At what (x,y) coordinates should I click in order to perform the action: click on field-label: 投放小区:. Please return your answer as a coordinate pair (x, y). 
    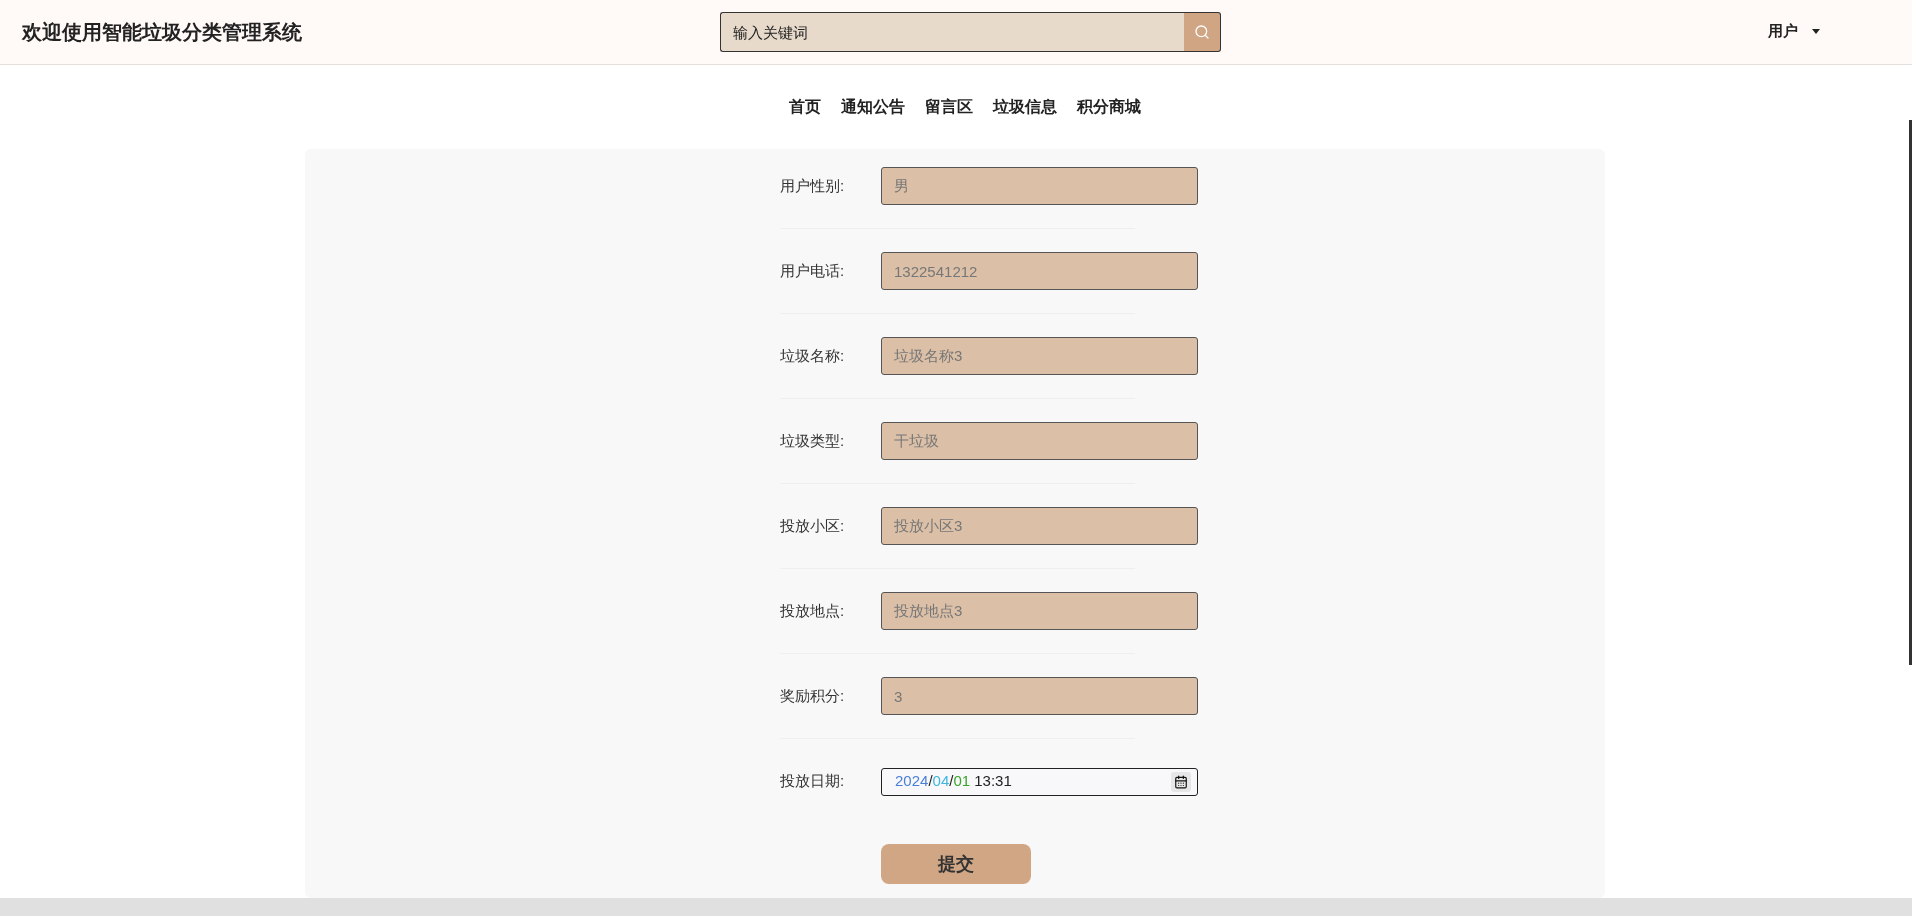
    Looking at the image, I should click on (813, 525).